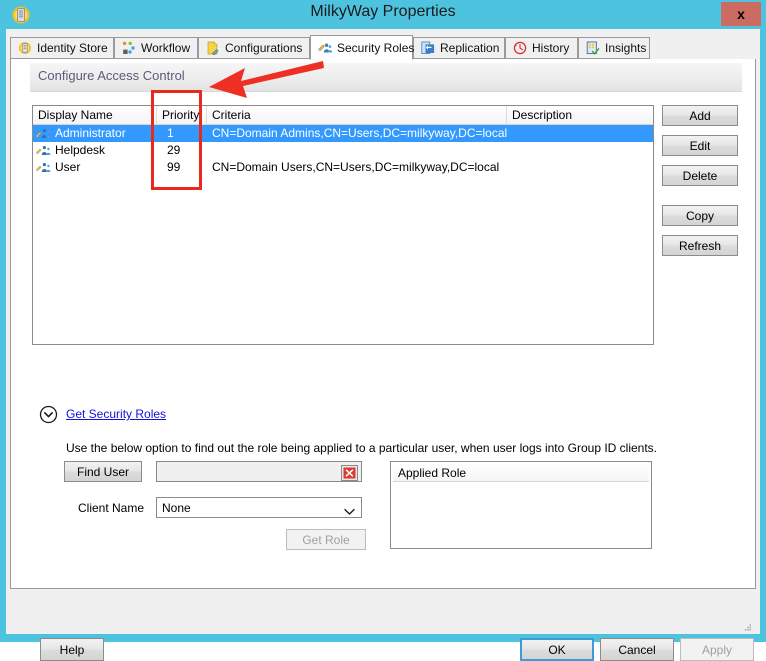  What do you see at coordinates (95, 115) in the screenshot?
I see `column-header-display-name: Display Name` at bounding box center [95, 115].